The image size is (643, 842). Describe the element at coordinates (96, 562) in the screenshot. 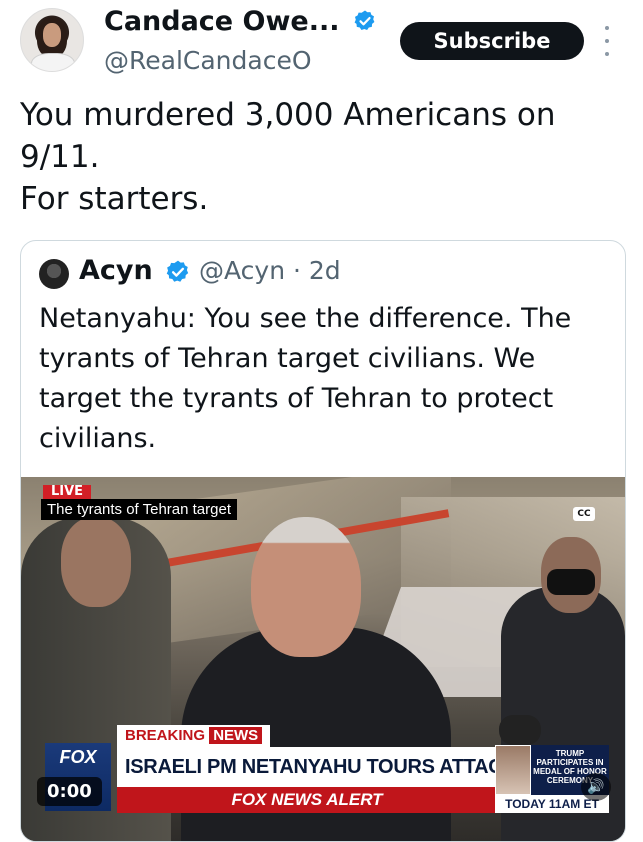

I see `bystander-head` at that location.